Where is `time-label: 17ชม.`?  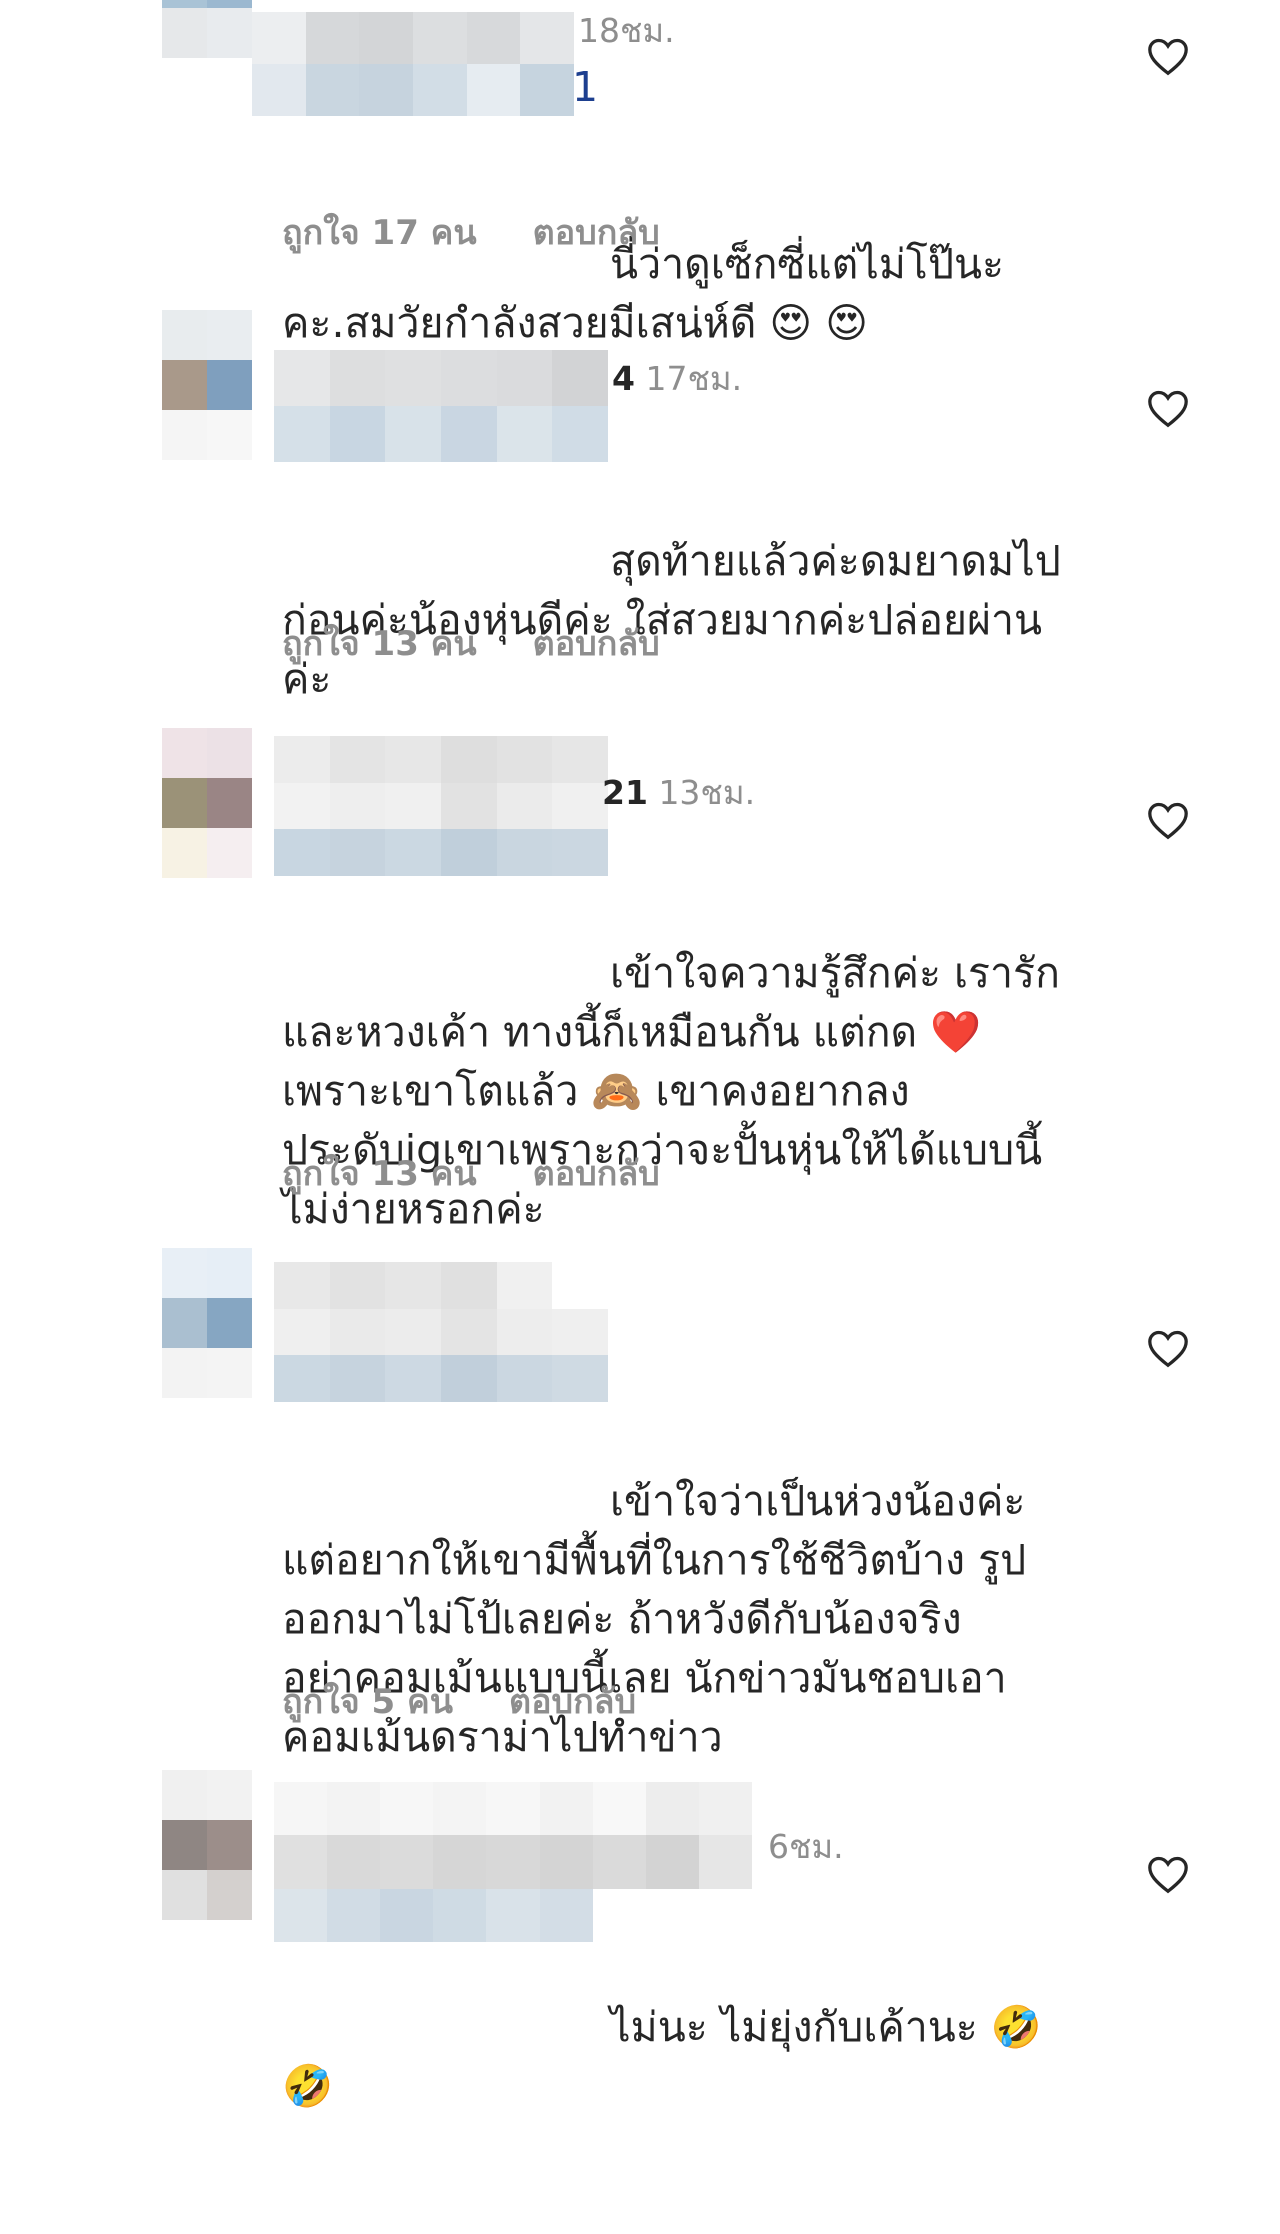 time-label: 17ชม. is located at coordinates (694, 378).